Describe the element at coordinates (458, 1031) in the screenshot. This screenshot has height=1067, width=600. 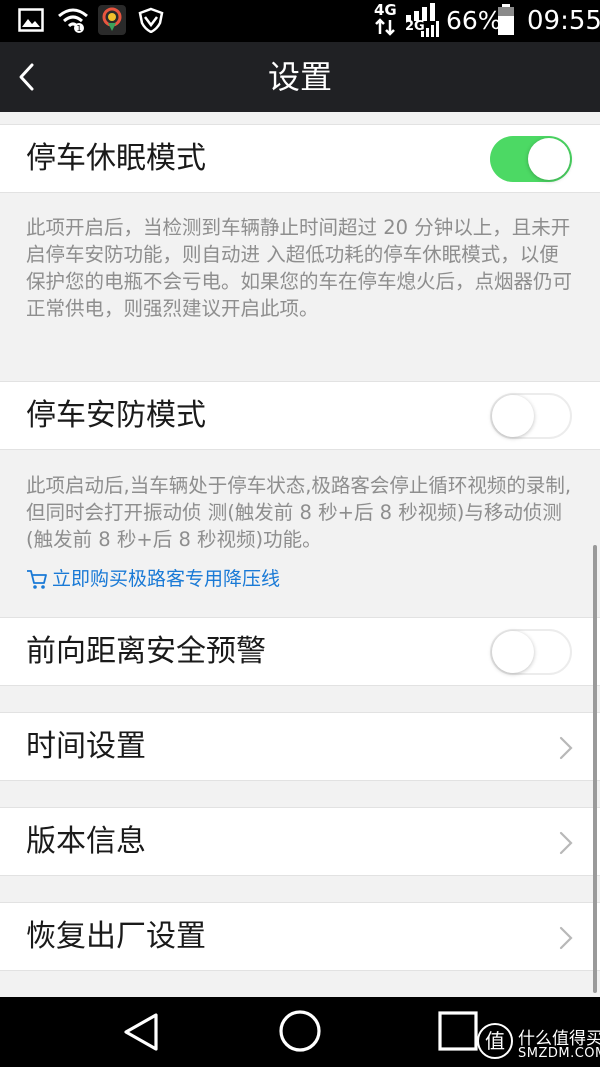
I see `recents-square-icon` at that location.